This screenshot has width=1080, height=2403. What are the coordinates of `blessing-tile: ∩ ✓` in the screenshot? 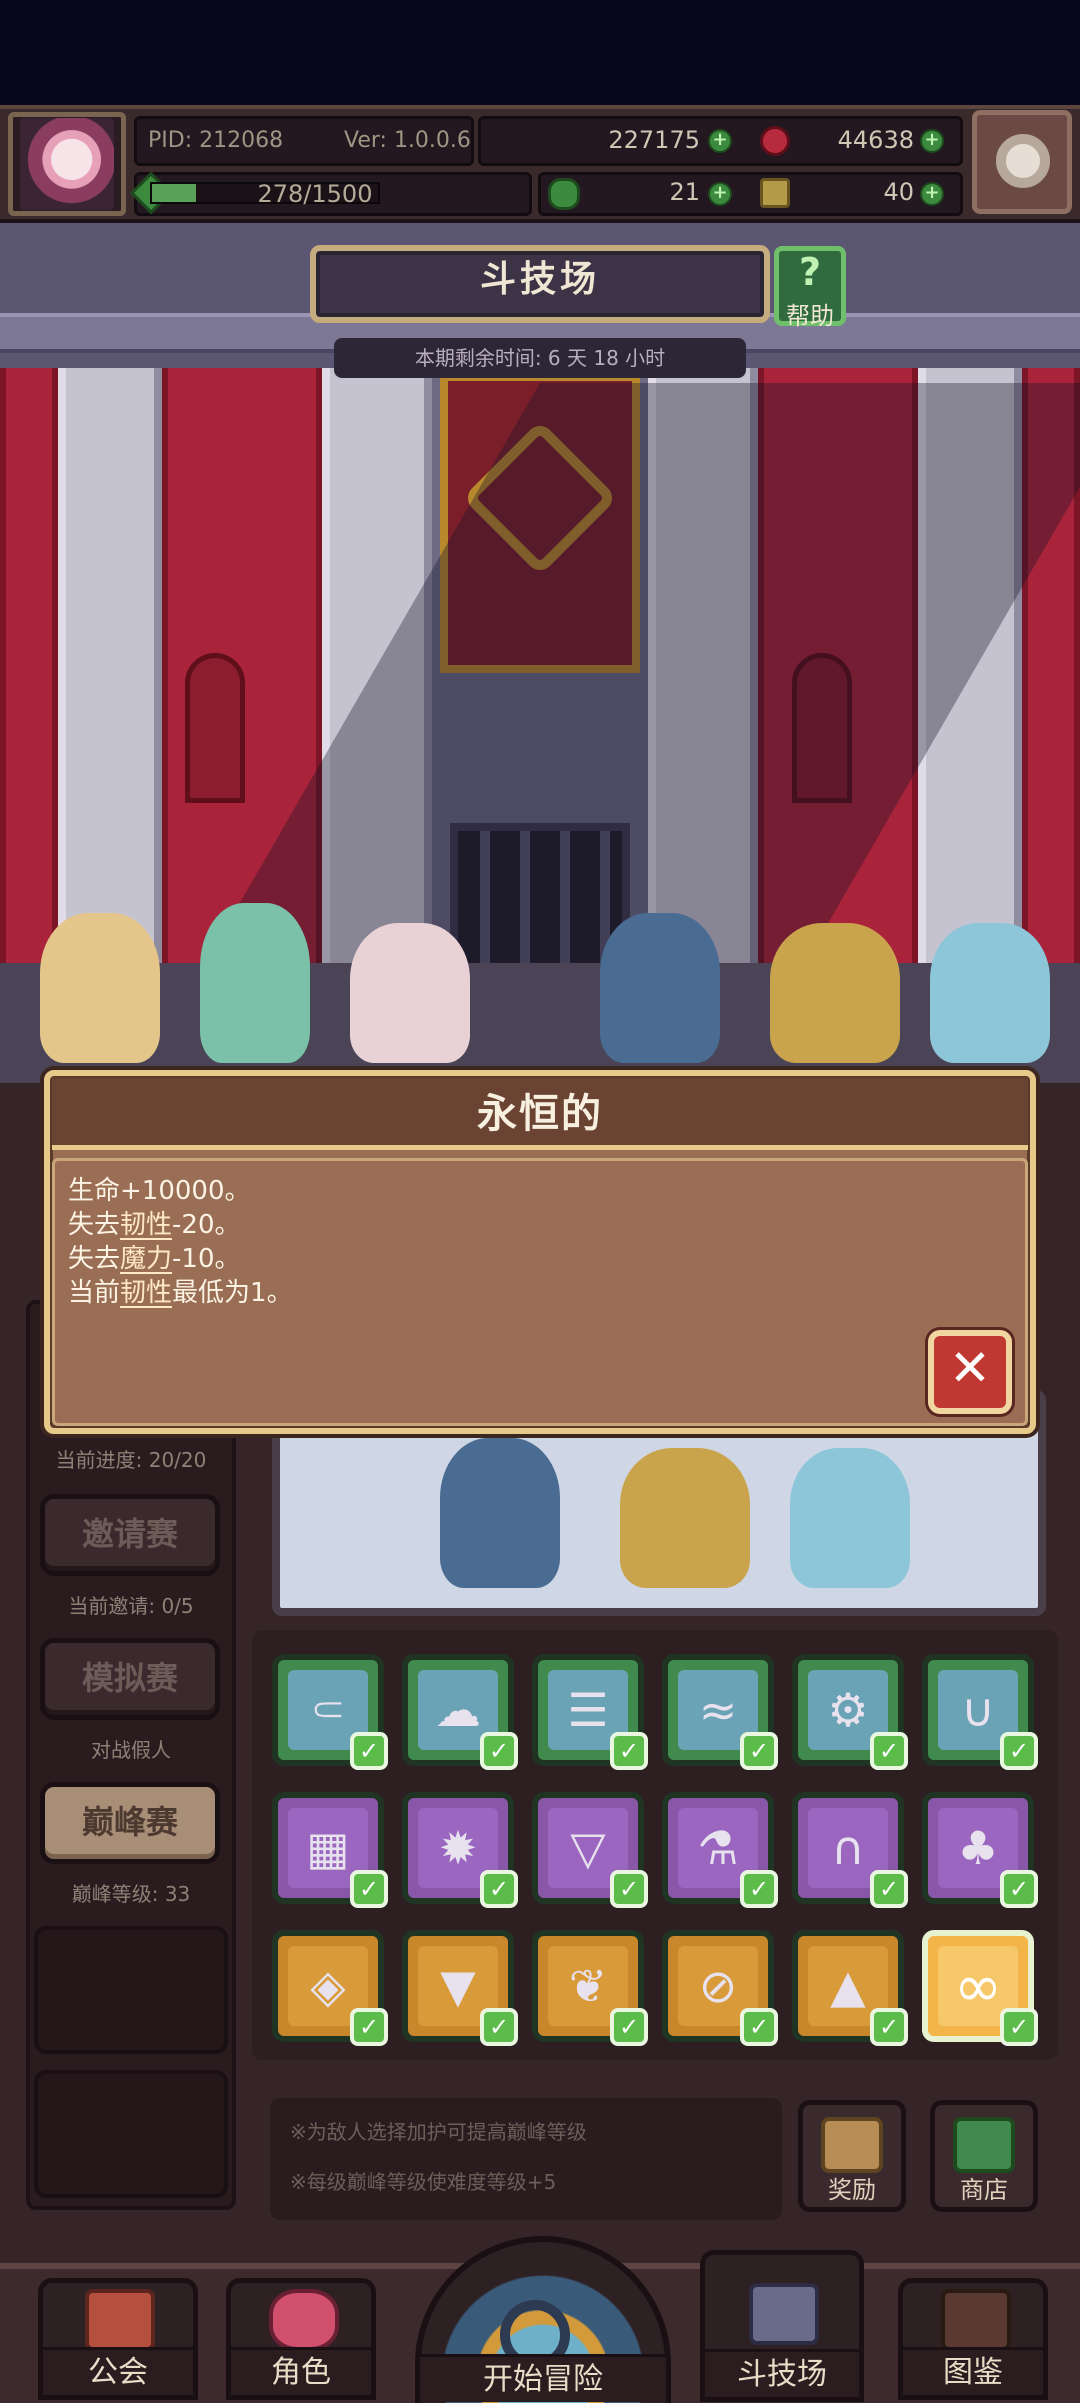 It's located at (850, 1850).